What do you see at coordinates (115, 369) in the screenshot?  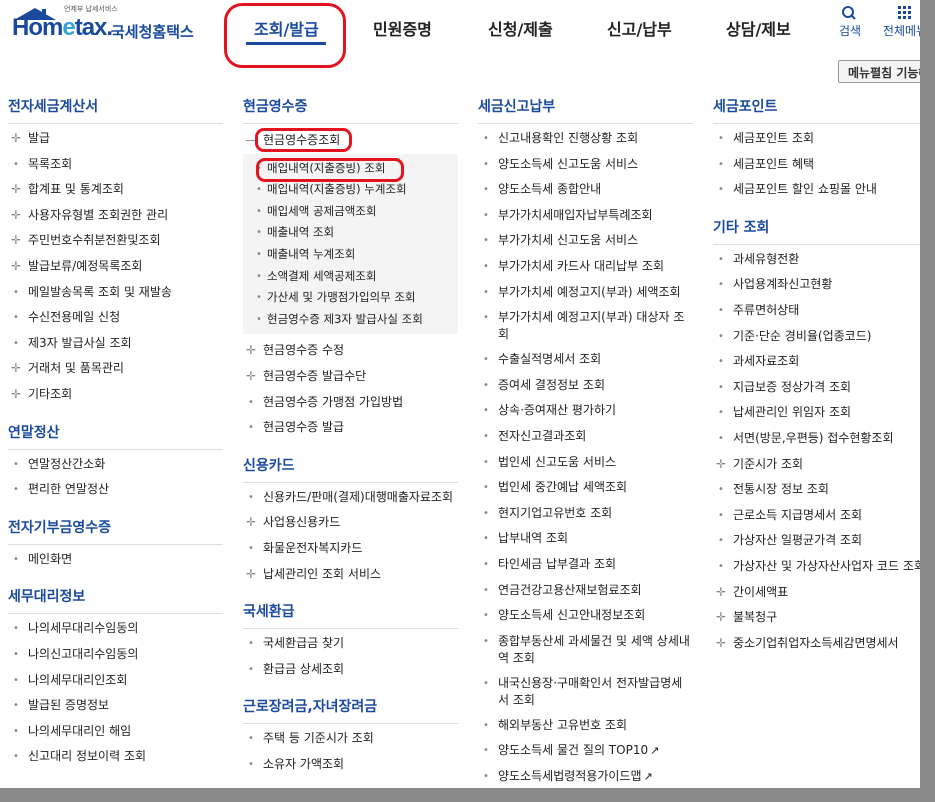 I see `menu-item: ✛ 거래처 및 품목관리` at bounding box center [115, 369].